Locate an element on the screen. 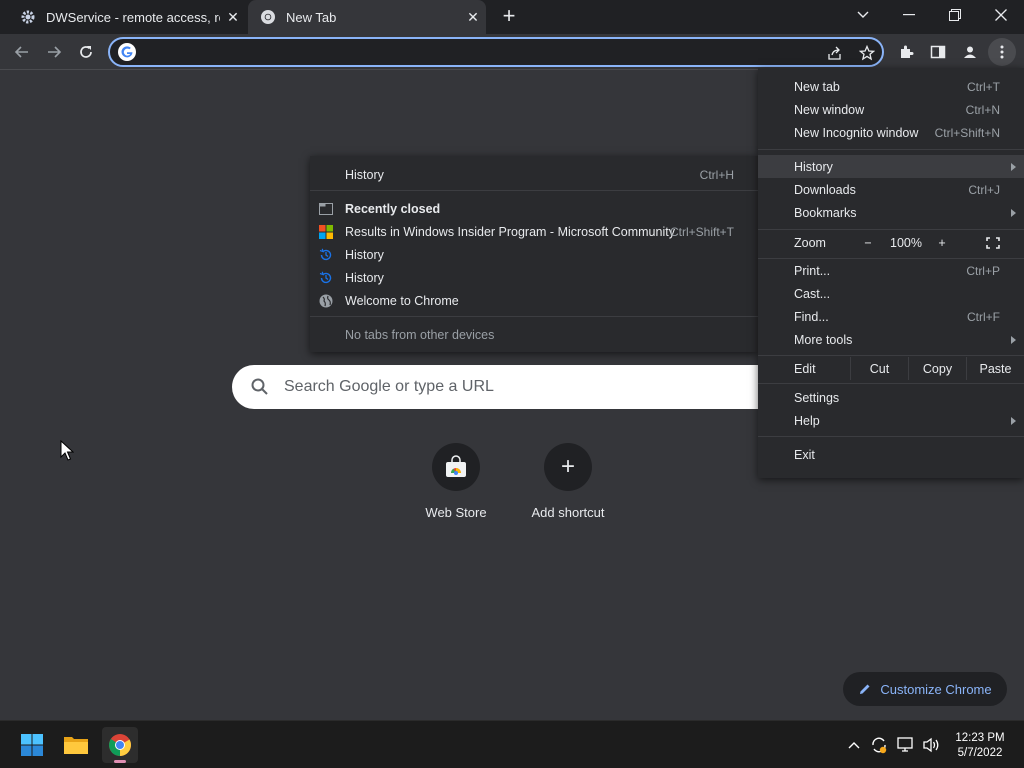 The width and height of the screenshot is (1024, 768). cut-button: Cut is located at coordinates (879, 368).